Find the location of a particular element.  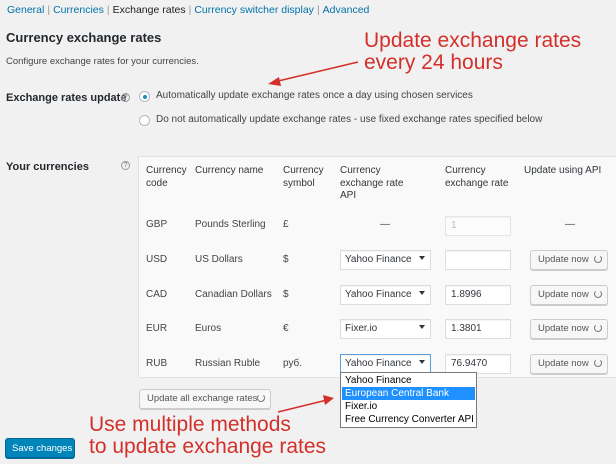

annotation-arrows is located at coordinates (313, 237).